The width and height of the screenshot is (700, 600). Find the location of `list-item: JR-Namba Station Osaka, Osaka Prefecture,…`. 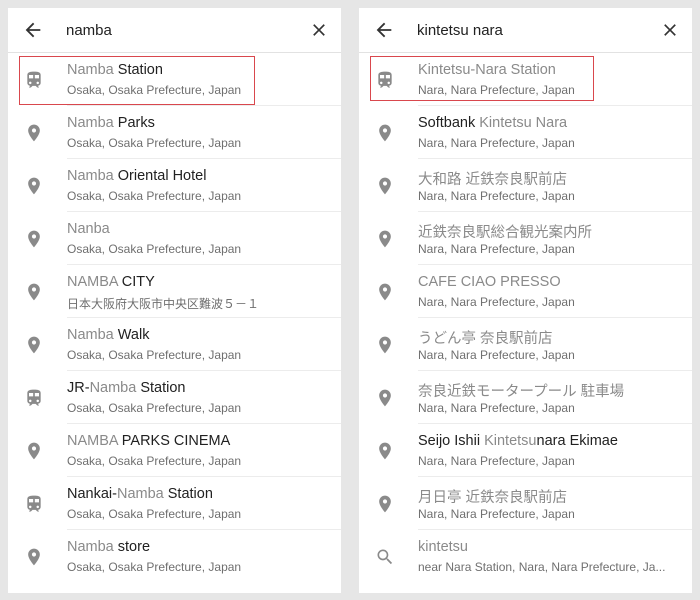

list-item: JR-Namba Station Osaka, Osaka Prefecture,… is located at coordinates (174, 397).